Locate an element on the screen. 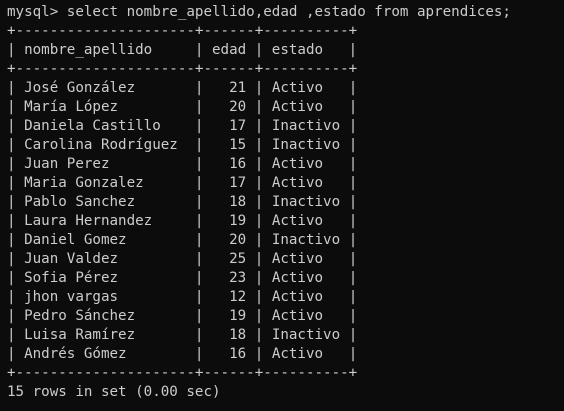 This screenshot has width=564, height=411. cell-nombre-apellido: jhon vargas is located at coordinates (105, 297).